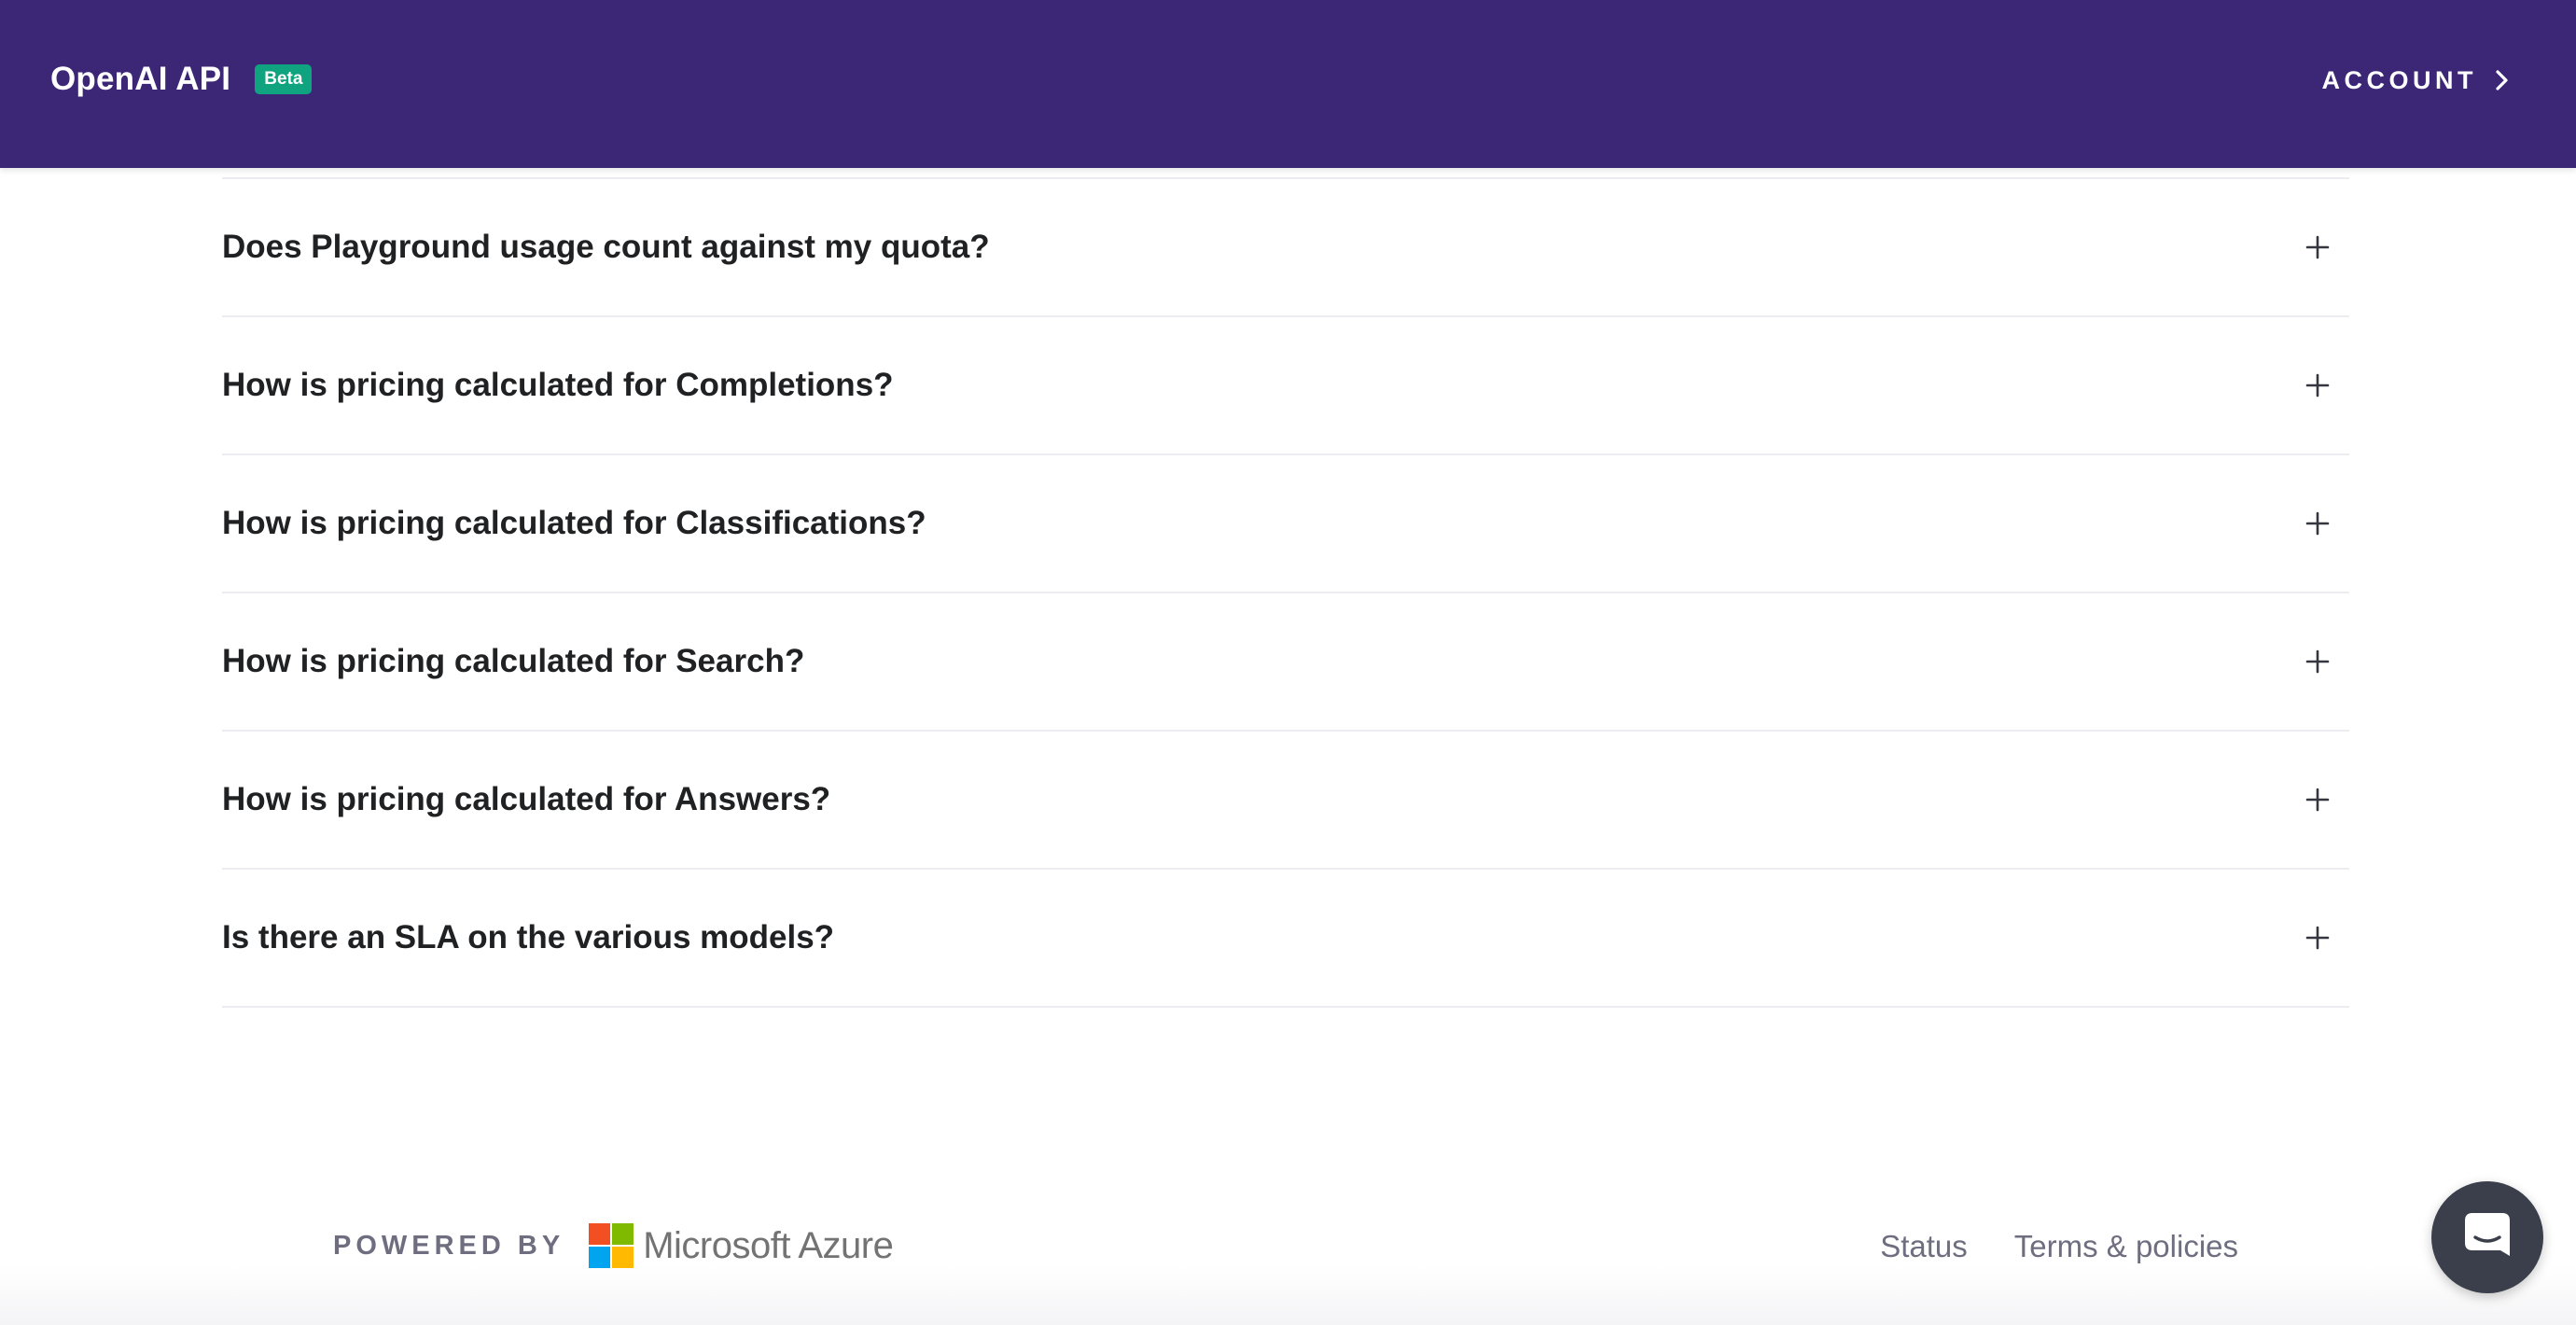 The image size is (2576, 1325). Describe the element at coordinates (140, 79) in the screenshot. I see `brand-title: OpenAI API` at that location.